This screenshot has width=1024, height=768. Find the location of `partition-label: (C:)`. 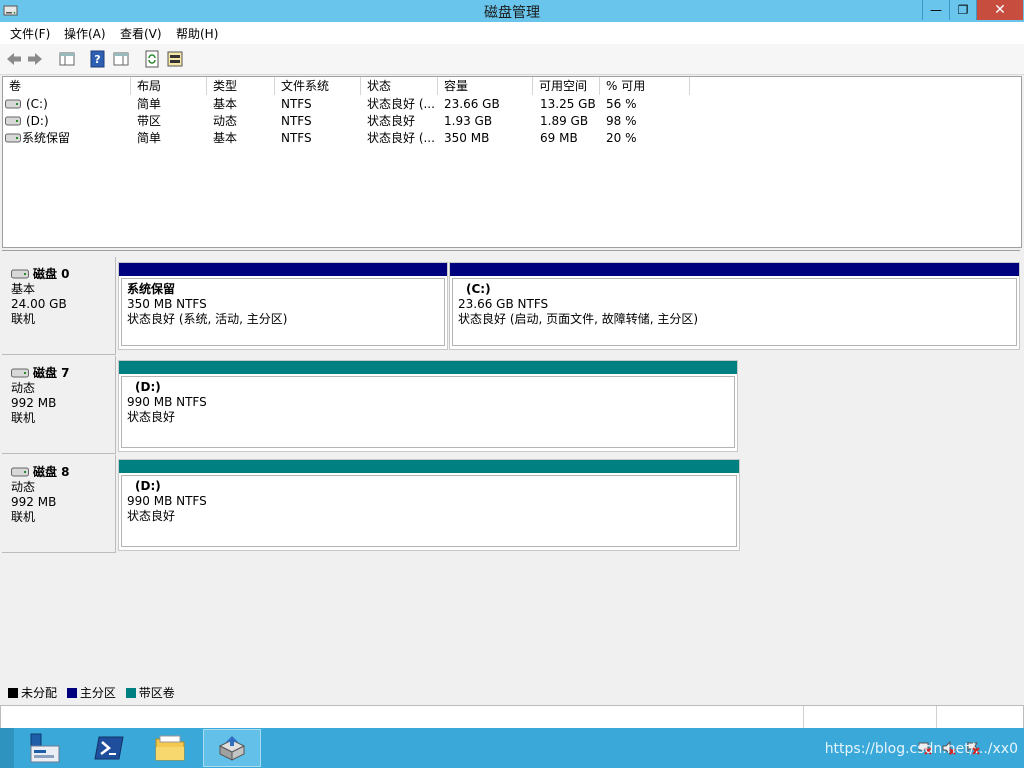

partition-label: (C:) is located at coordinates (478, 289).